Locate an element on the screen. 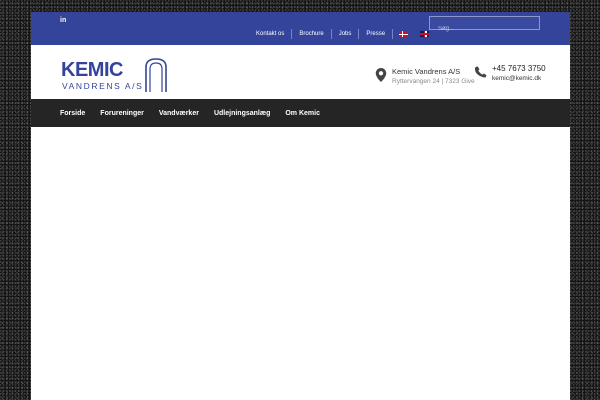 The height and width of the screenshot is (400, 600). nav-udlejningsanlaeg: Udlejningsanlæg is located at coordinates (242, 113).